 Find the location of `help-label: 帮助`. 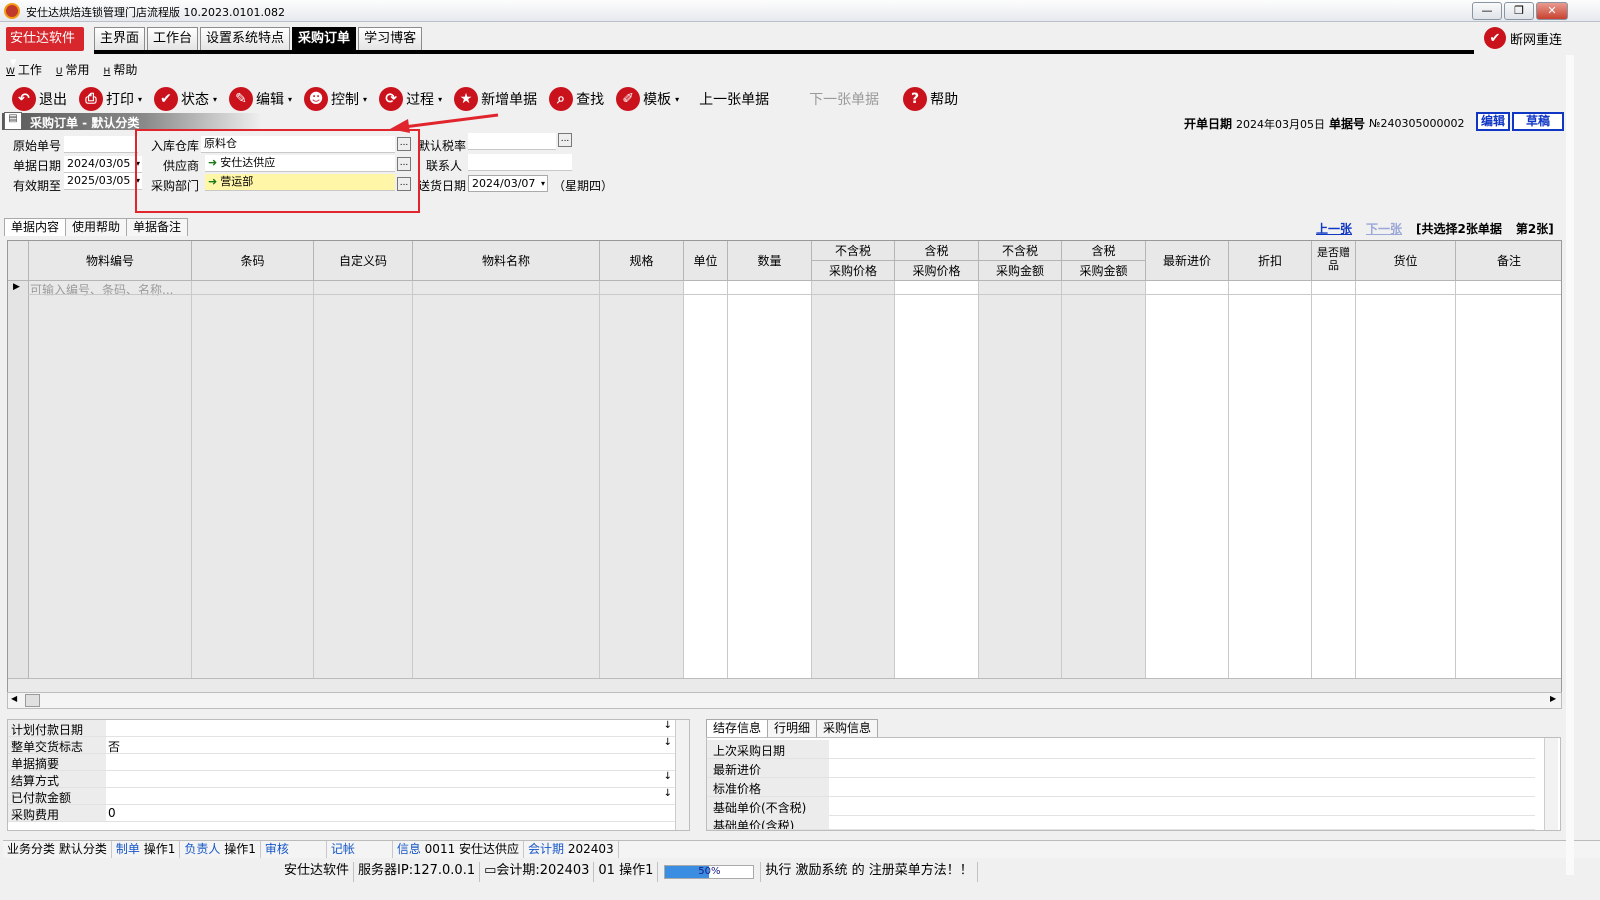

help-label: 帮助 is located at coordinates (944, 100).